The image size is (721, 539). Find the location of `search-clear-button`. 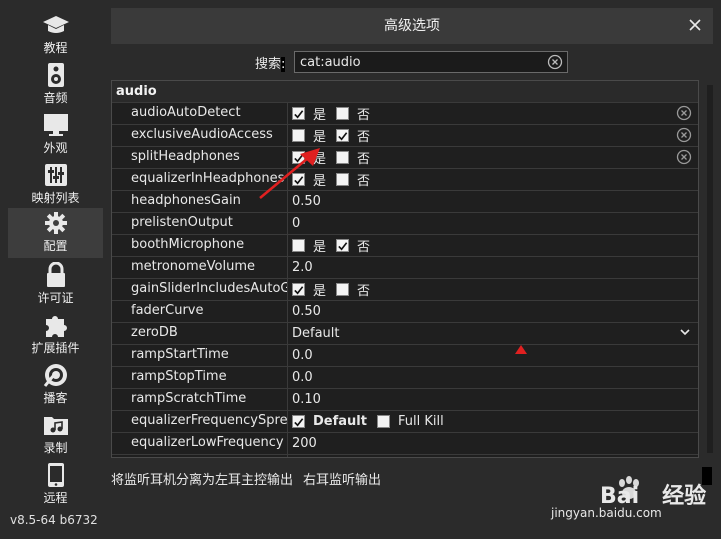

search-clear-button is located at coordinates (555, 62).